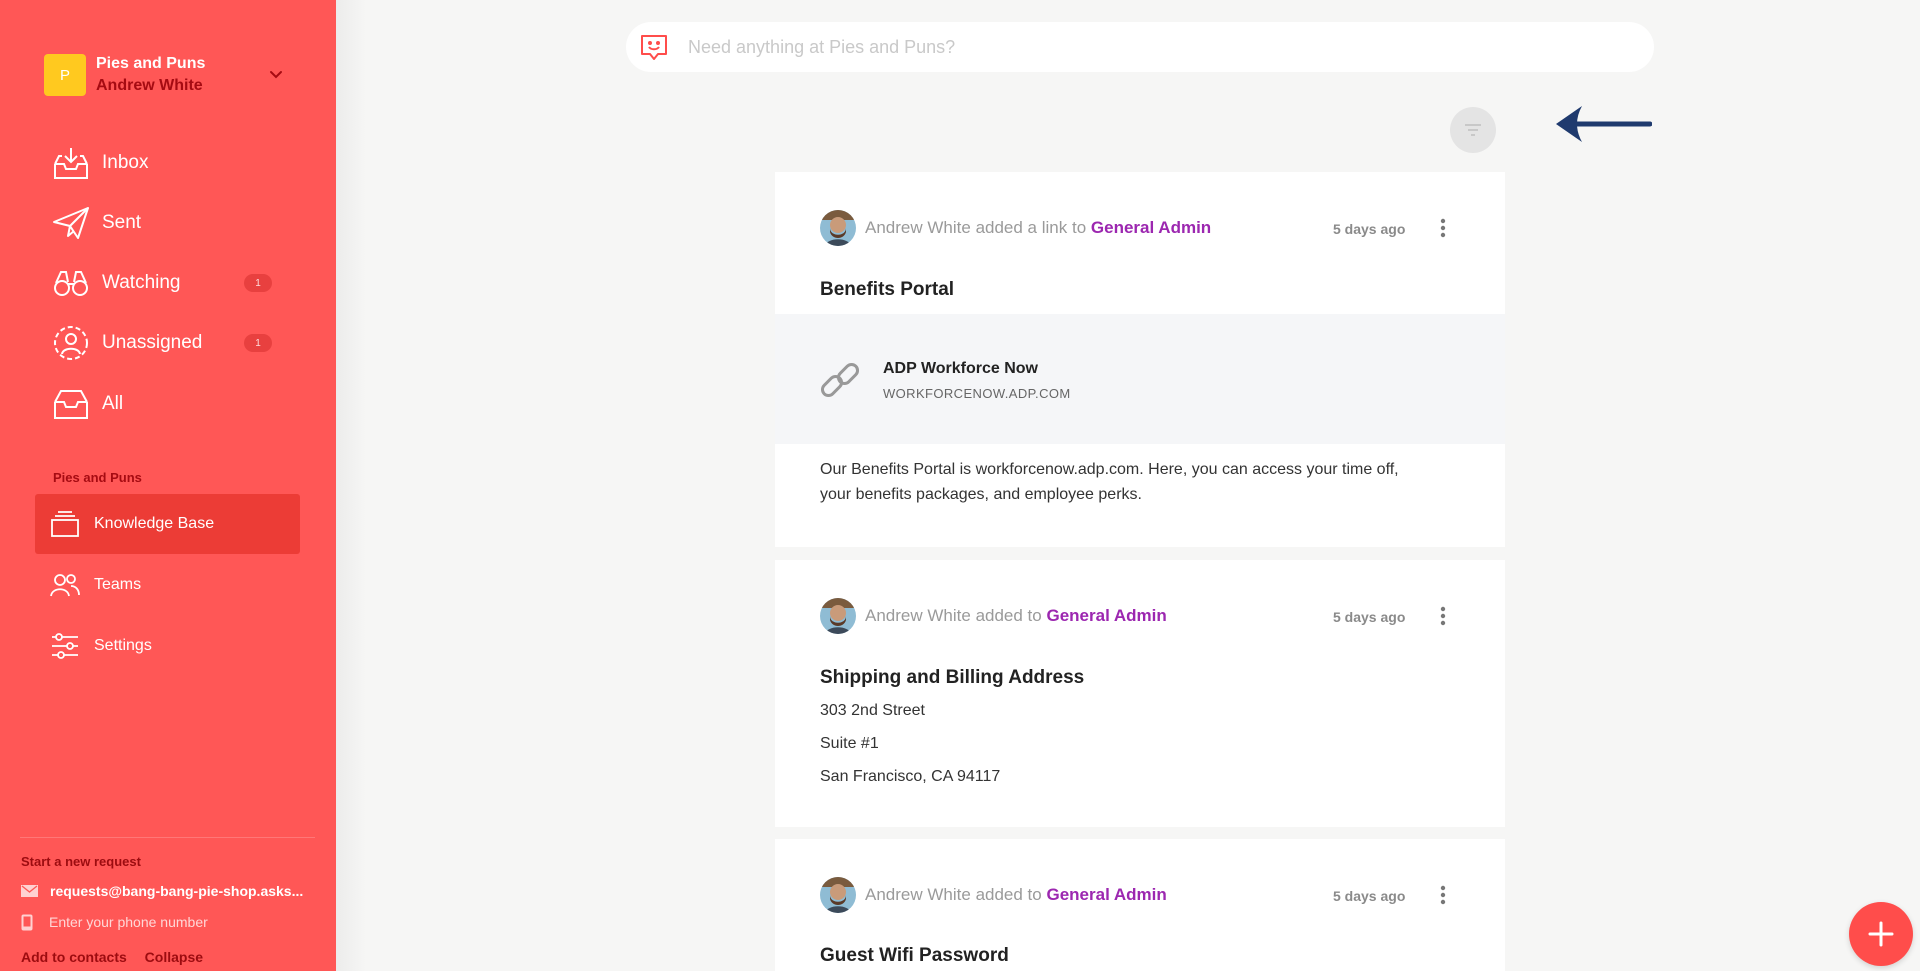 This screenshot has width=1920, height=971. I want to click on new-request-button, so click(1881, 934).